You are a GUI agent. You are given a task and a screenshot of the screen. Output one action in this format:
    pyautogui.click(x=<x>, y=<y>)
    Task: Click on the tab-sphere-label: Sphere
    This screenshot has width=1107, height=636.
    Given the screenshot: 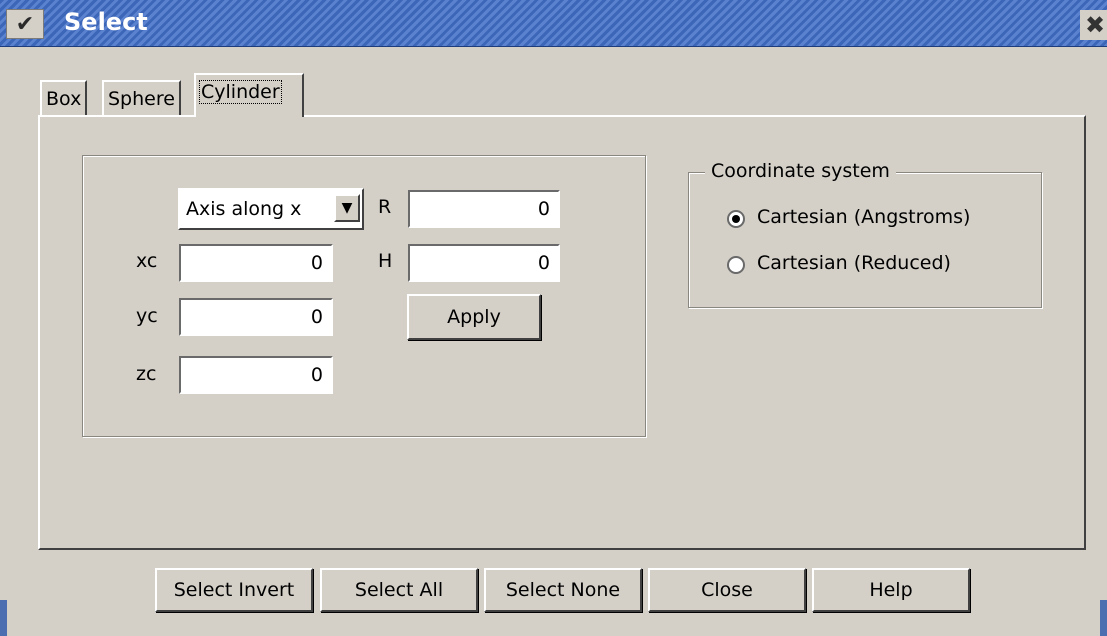 What is the action you would take?
    pyautogui.click(x=141, y=99)
    